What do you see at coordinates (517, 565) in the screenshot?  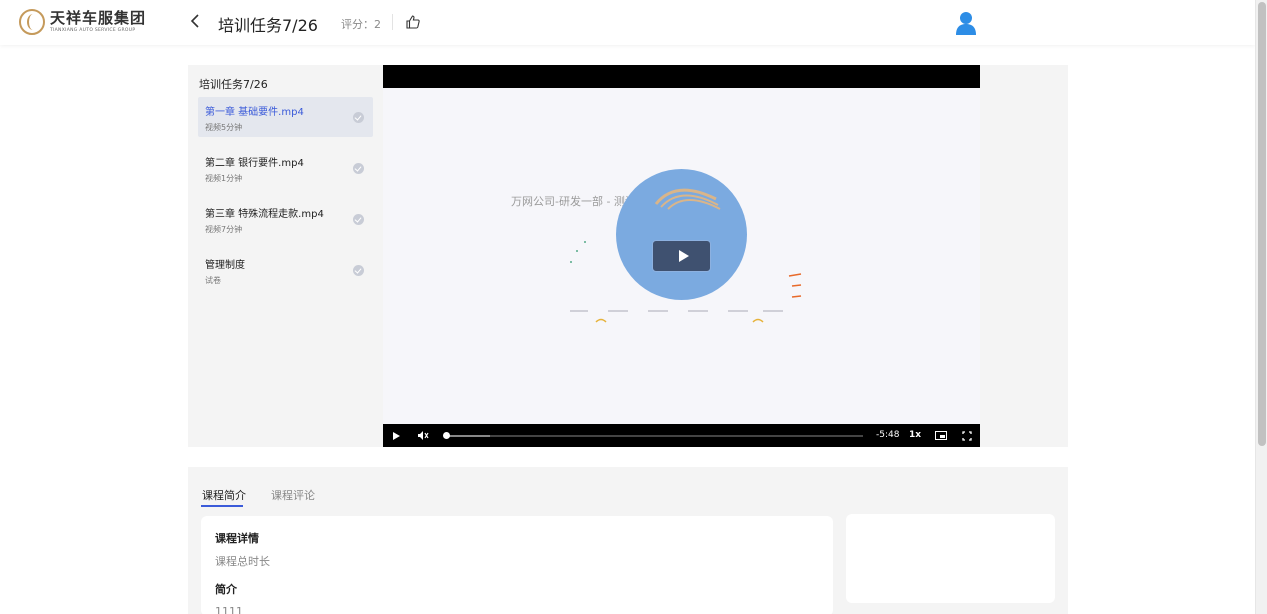 I see `course-detail-card: 课程详情 课程总时长 简介 1111` at bounding box center [517, 565].